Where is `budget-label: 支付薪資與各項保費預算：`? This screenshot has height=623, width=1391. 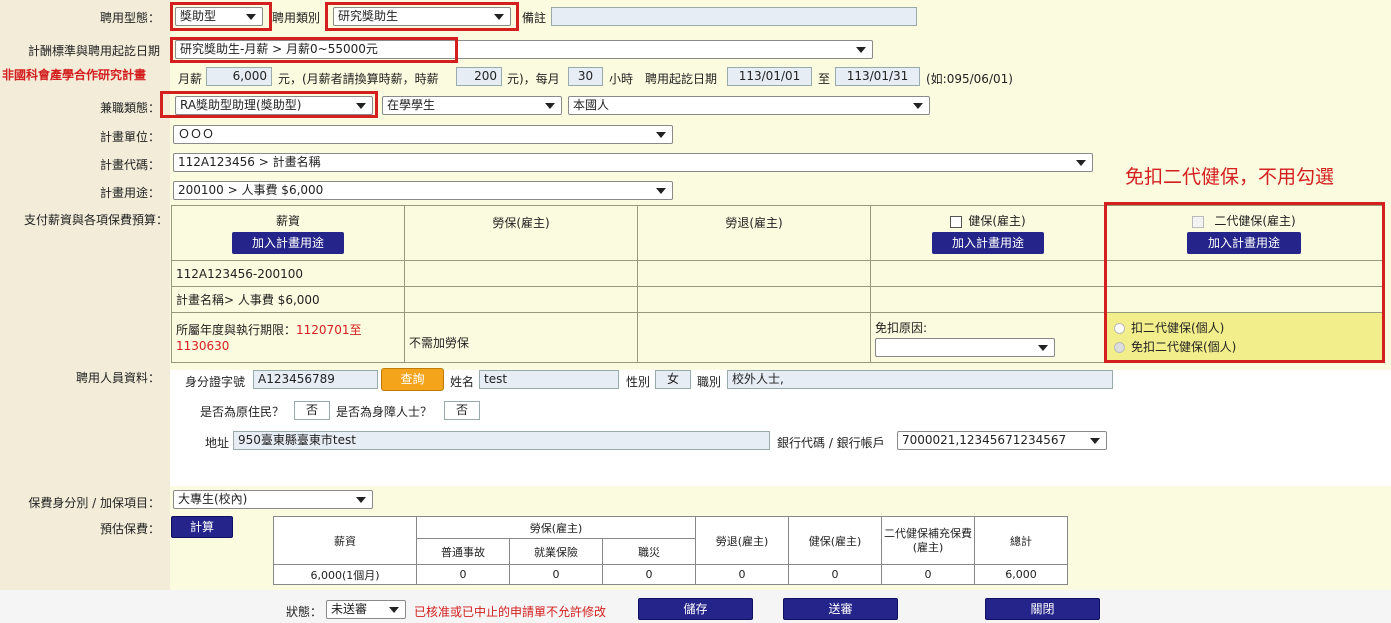 budget-label: 支付薪資與各項保費預算： is located at coordinates (95, 220).